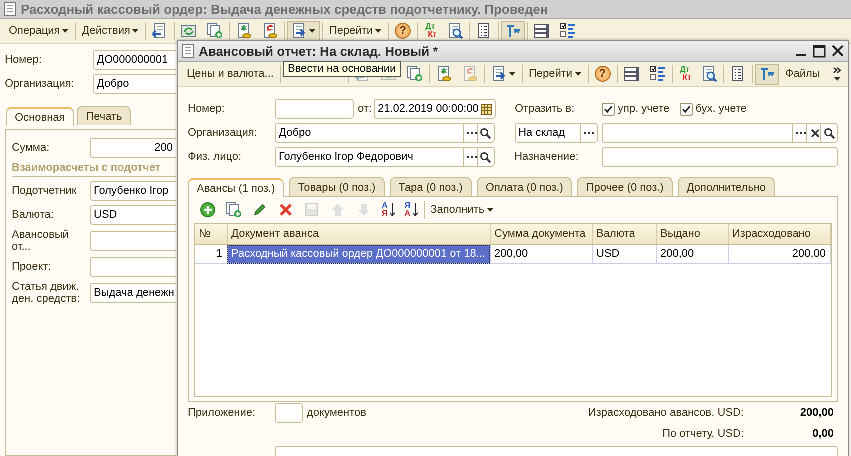 This screenshot has width=851, height=456. Describe the element at coordinates (823, 434) in the screenshot. I see `total-value: 0,00` at that location.